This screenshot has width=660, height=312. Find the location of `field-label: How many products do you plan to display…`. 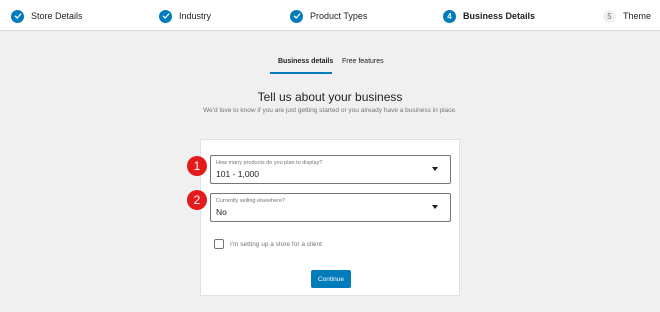

field-label: How many products do you plan to display… is located at coordinates (269, 163).